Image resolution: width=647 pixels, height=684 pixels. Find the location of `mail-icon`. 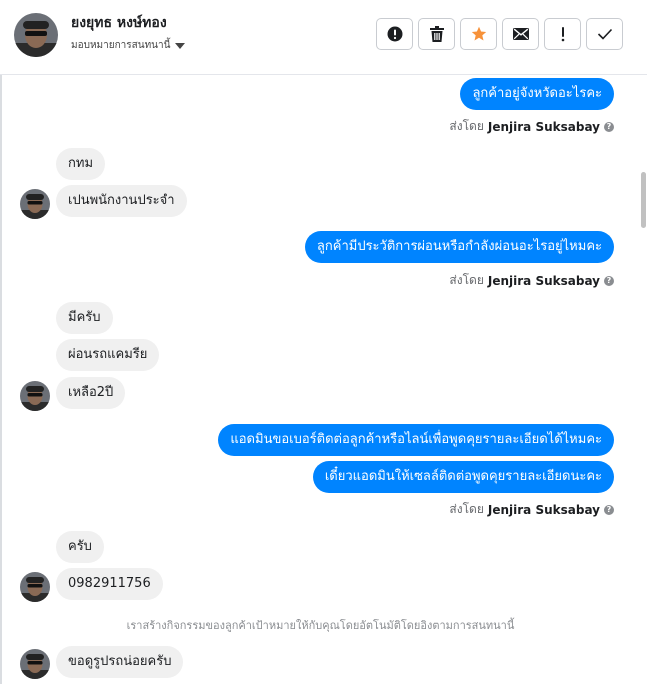

mail-icon is located at coordinates (520, 34).